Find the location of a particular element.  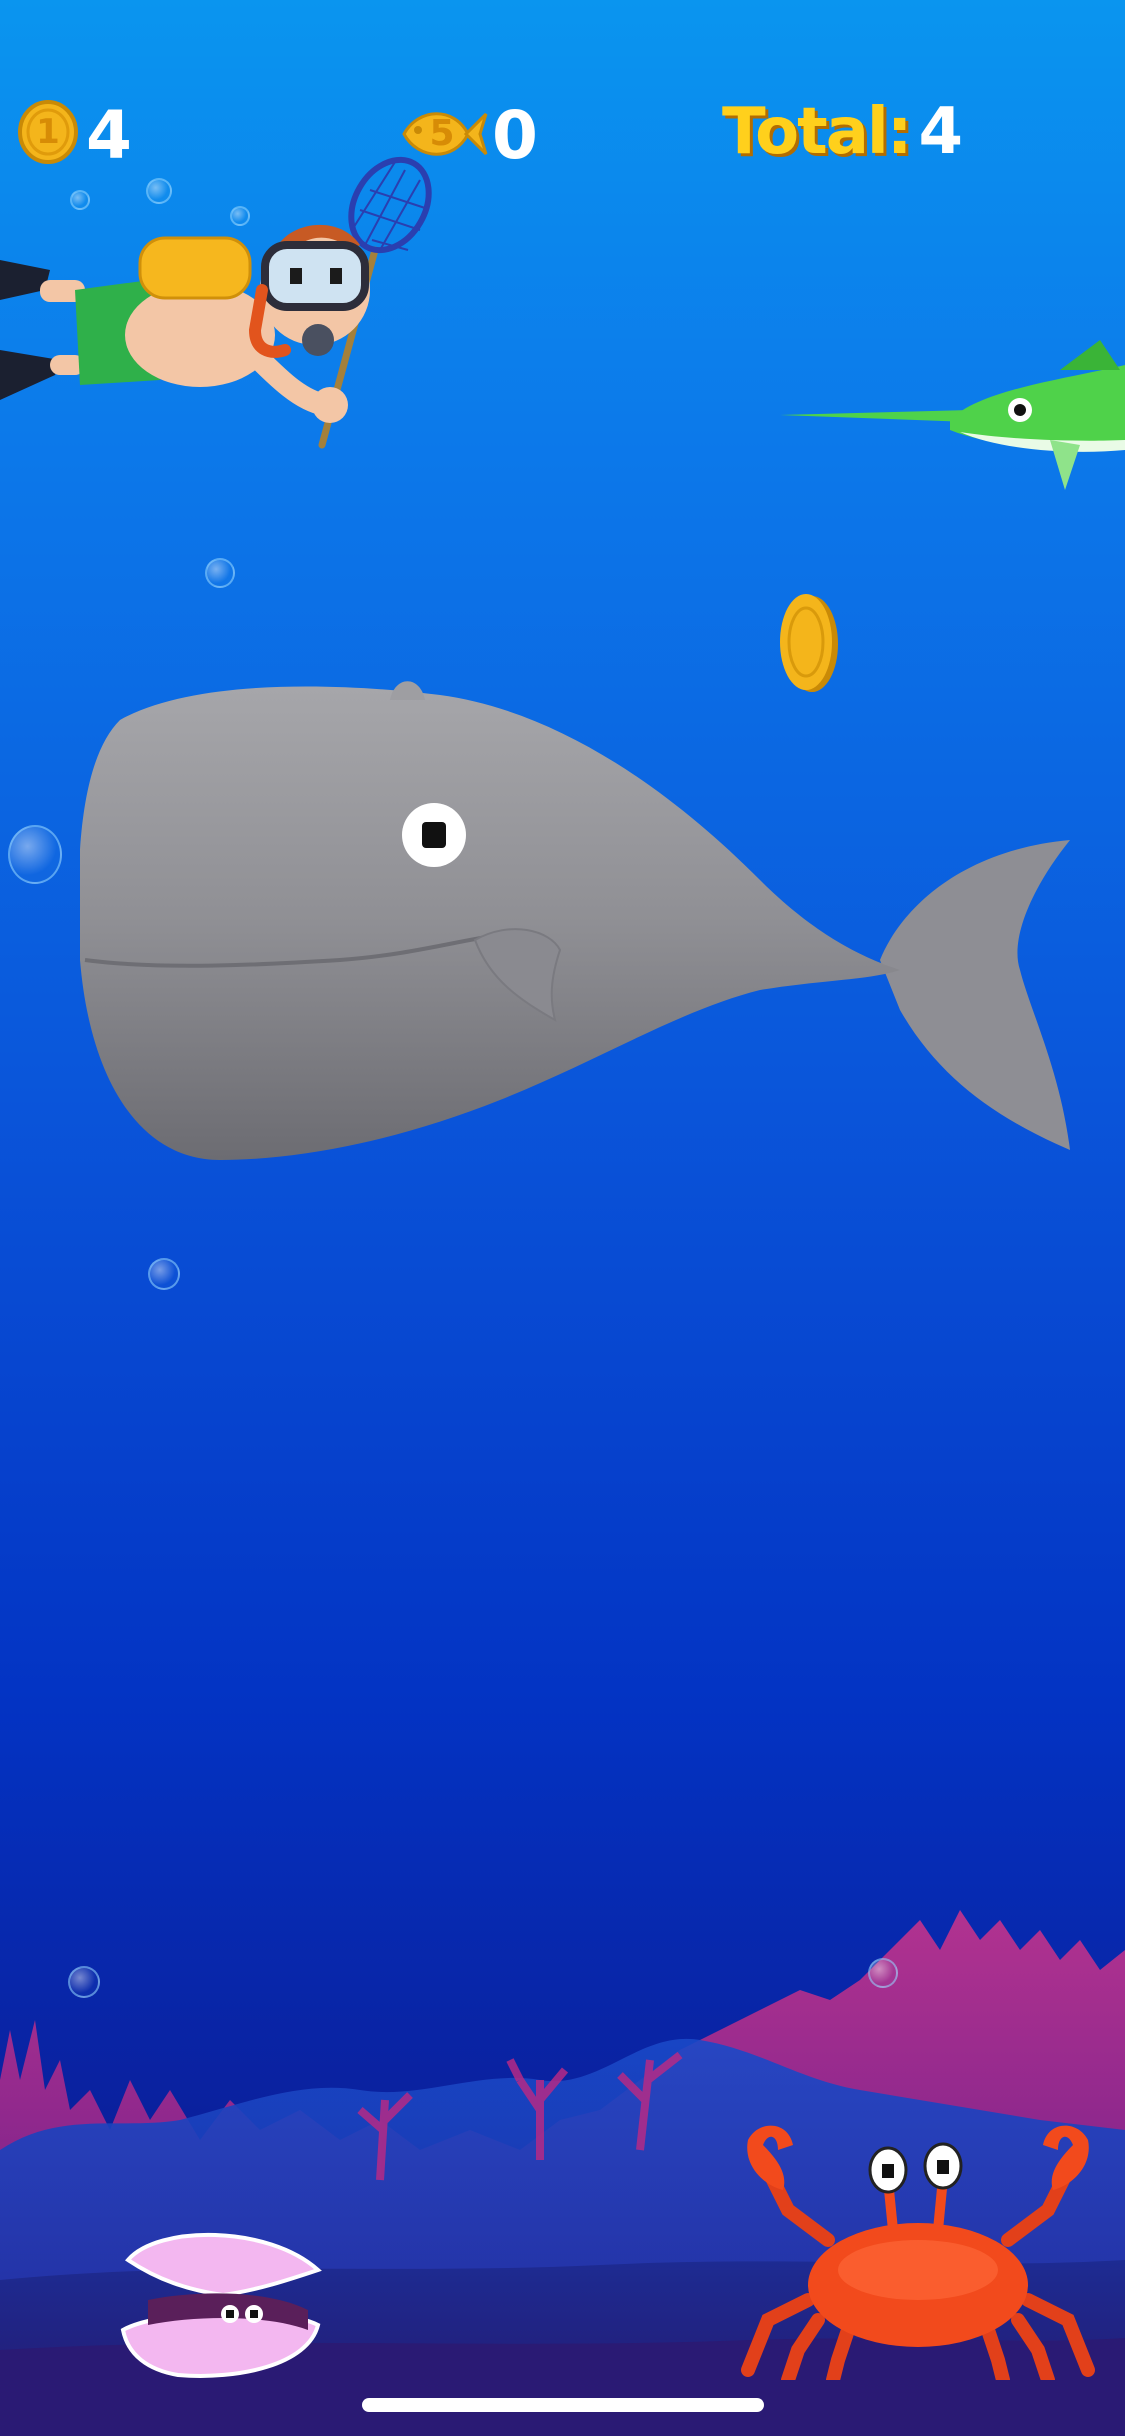

crab is located at coordinates (918, 2250).